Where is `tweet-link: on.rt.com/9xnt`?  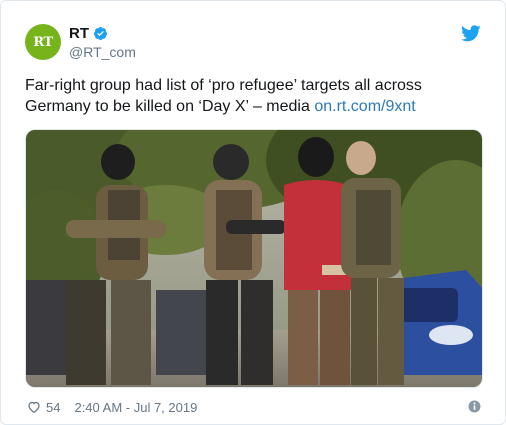
tweet-link: on.rt.com/9xnt is located at coordinates (364, 106).